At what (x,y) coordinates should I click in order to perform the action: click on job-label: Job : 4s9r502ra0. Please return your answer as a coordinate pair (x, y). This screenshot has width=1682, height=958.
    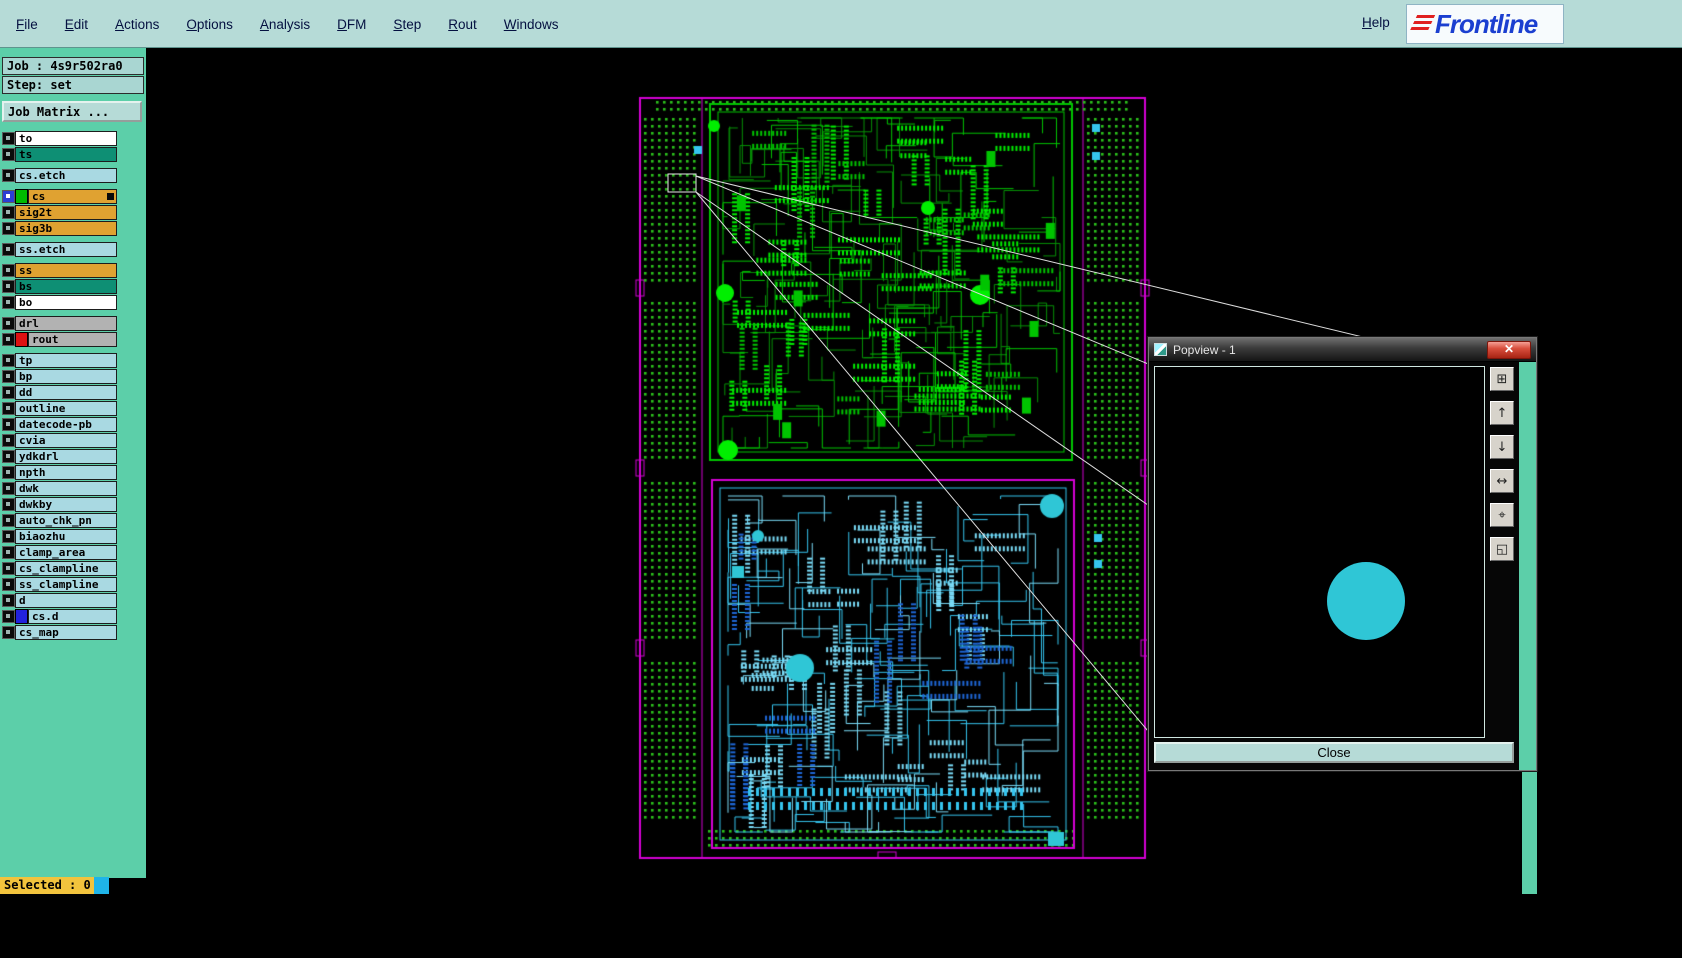
    Looking at the image, I should click on (73, 66).